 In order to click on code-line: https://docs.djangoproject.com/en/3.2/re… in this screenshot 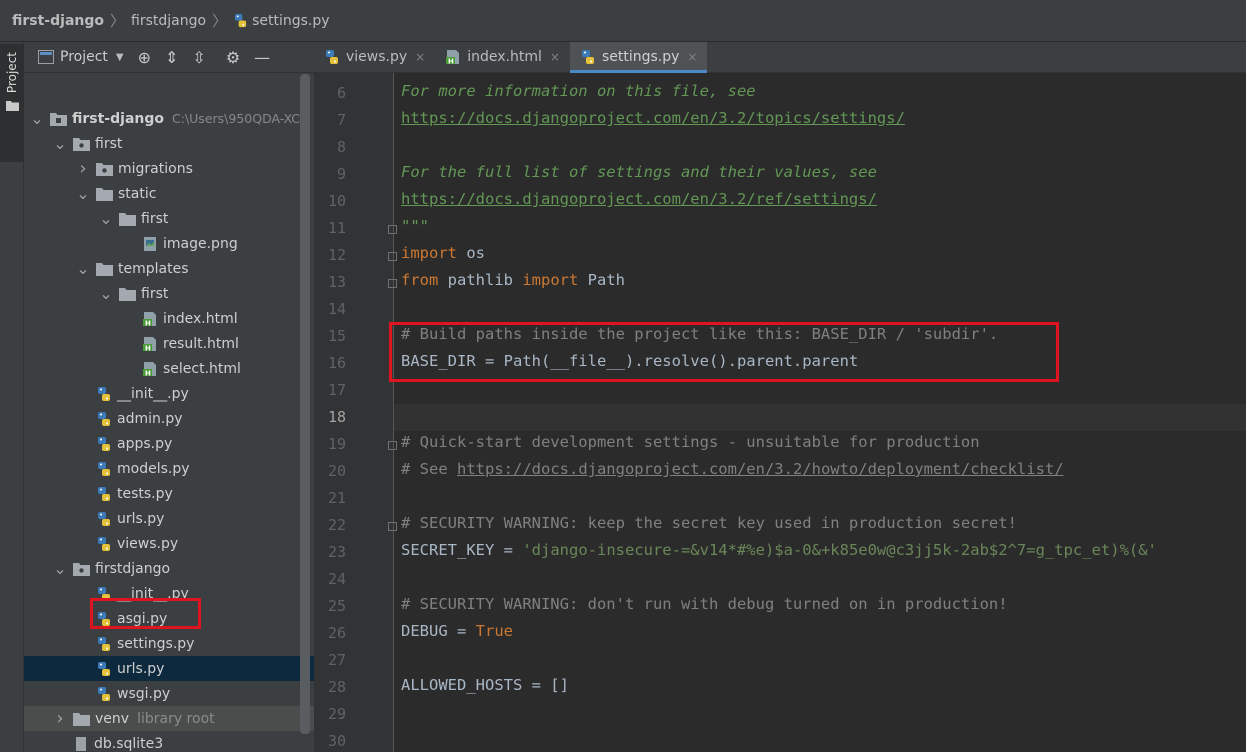, I will do `click(639, 199)`.